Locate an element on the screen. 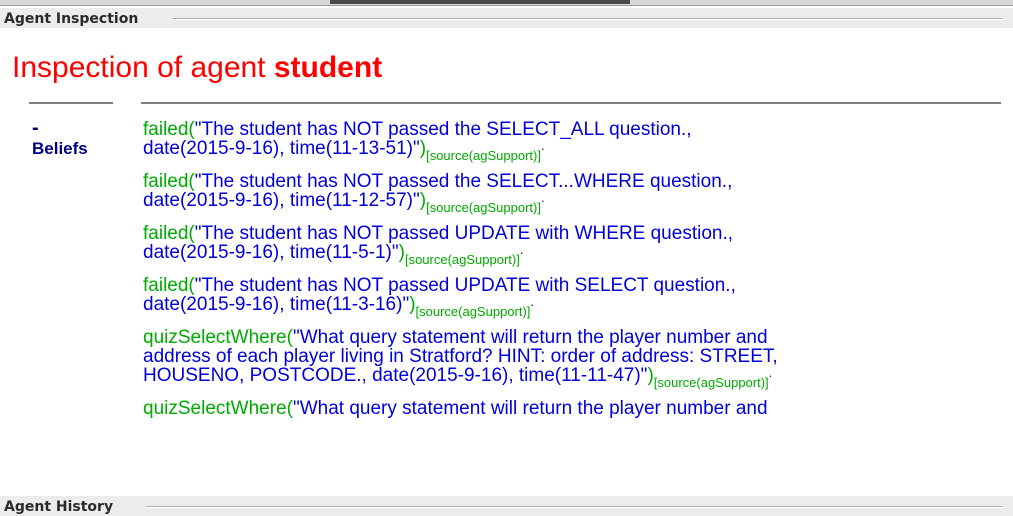  agent-inspection-panel-title: Agent Inspection is located at coordinates (506, 18).